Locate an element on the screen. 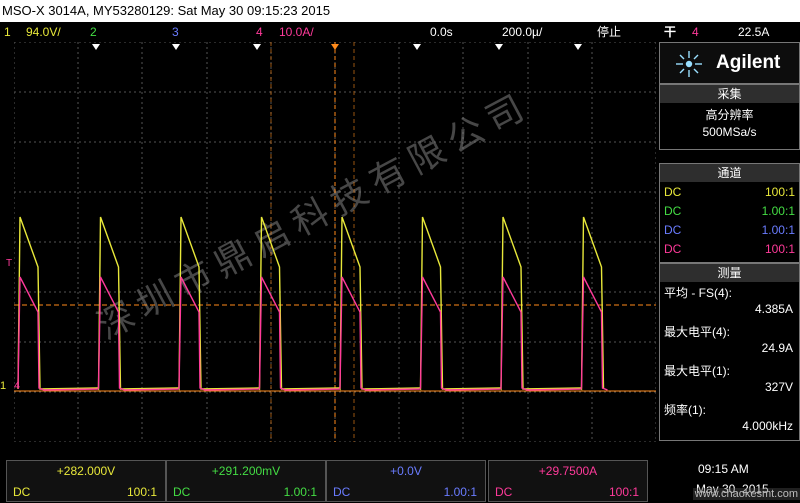 The image size is (800, 503). acq-mode: 高分辨率 is located at coordinates (729, 115).